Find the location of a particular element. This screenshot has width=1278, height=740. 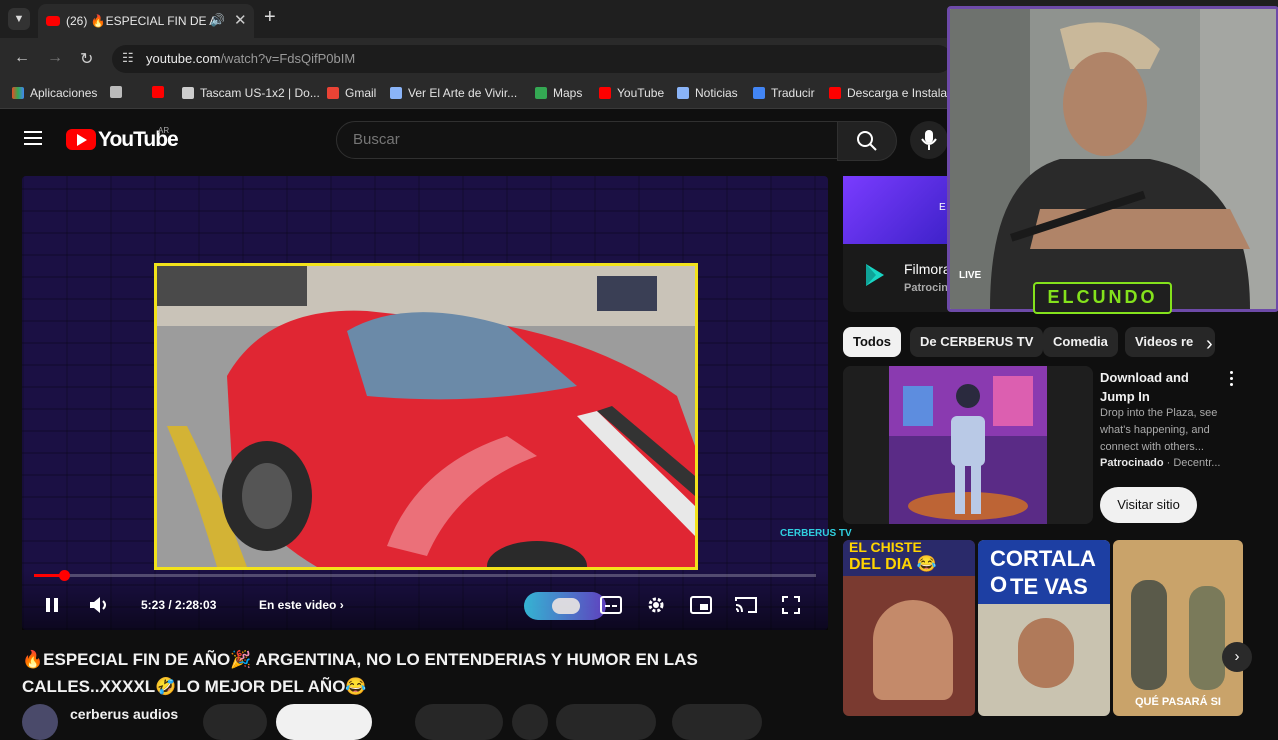

bookmark-label: Aplicaciones is located at coordinates (64, 93).